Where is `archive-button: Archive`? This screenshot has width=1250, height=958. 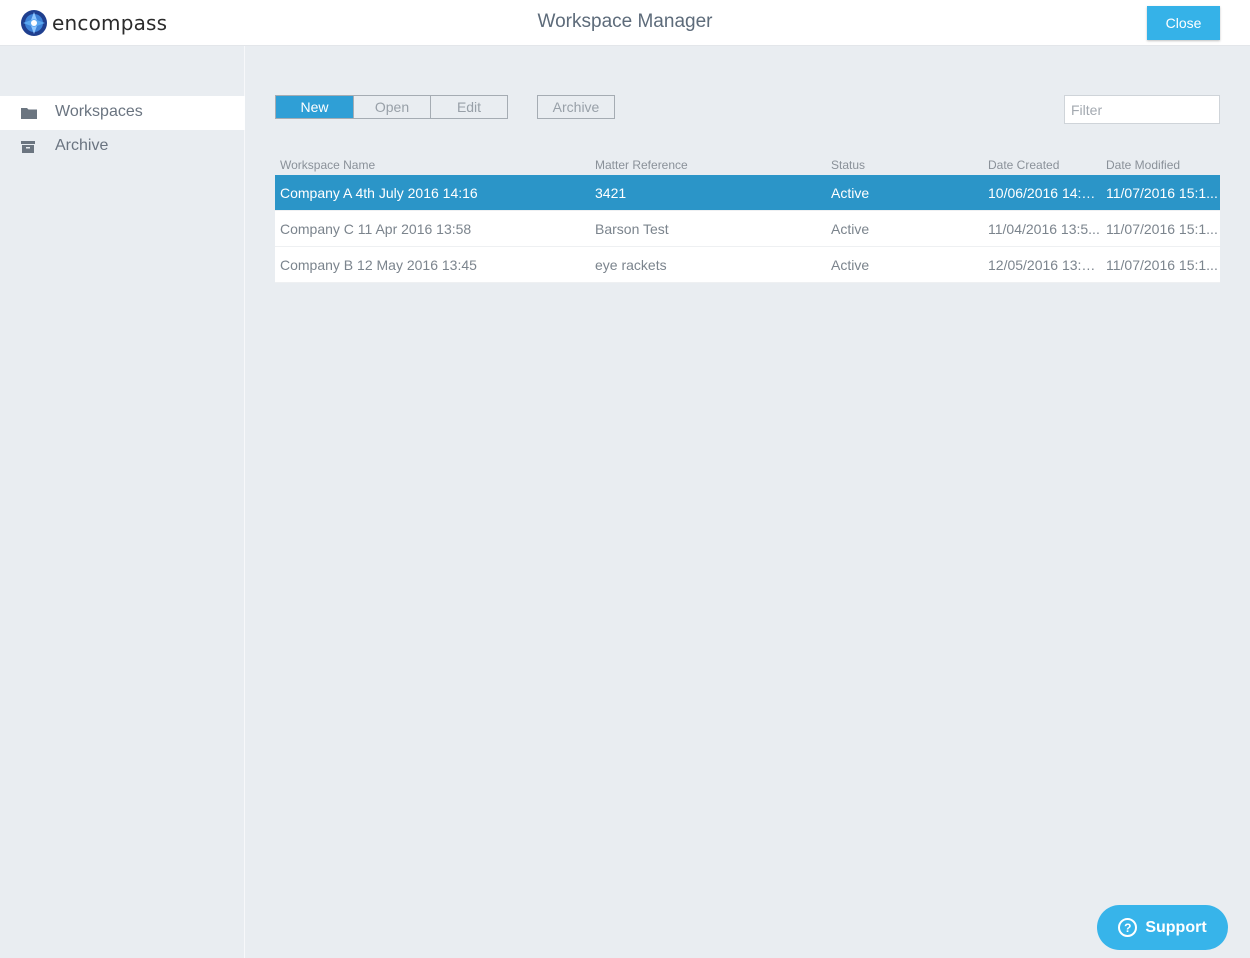
archive-button: Archive is located at coordinates (576, 107).